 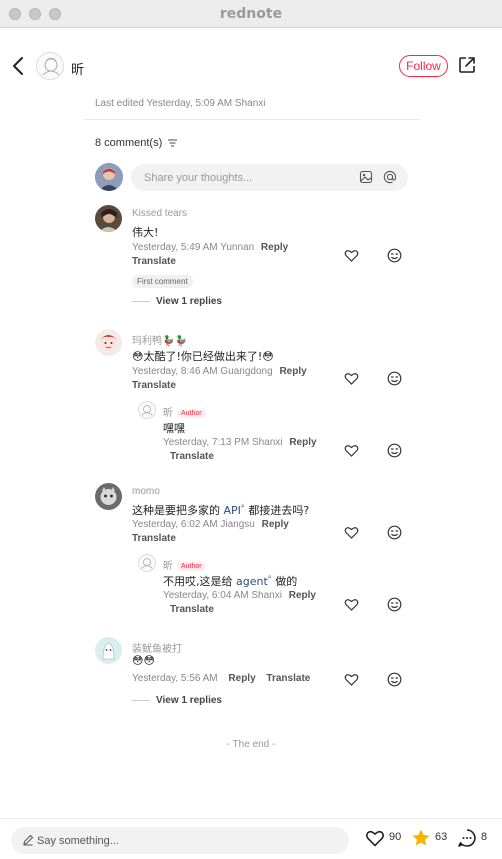 I want to click on comment-timestamp: Yesterday, 5:56 AM, so click(x=175, y=678).